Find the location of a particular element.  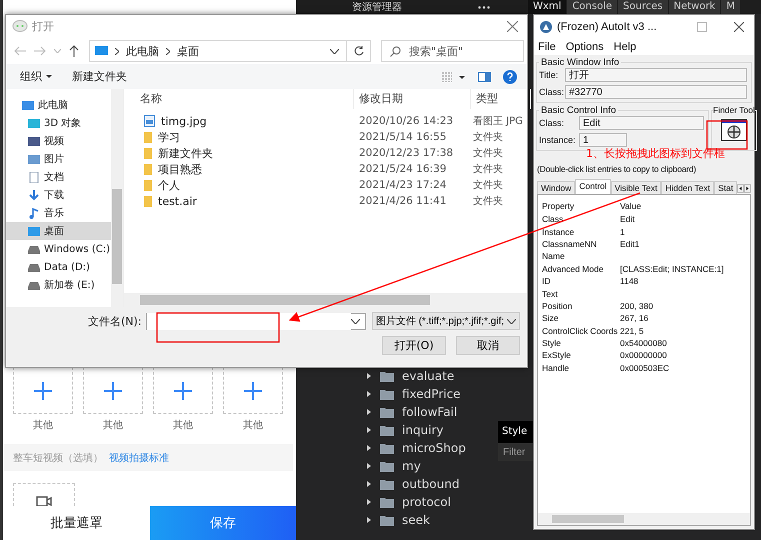

folder-tree-item: evaluate is located at coordinates (431, 376).